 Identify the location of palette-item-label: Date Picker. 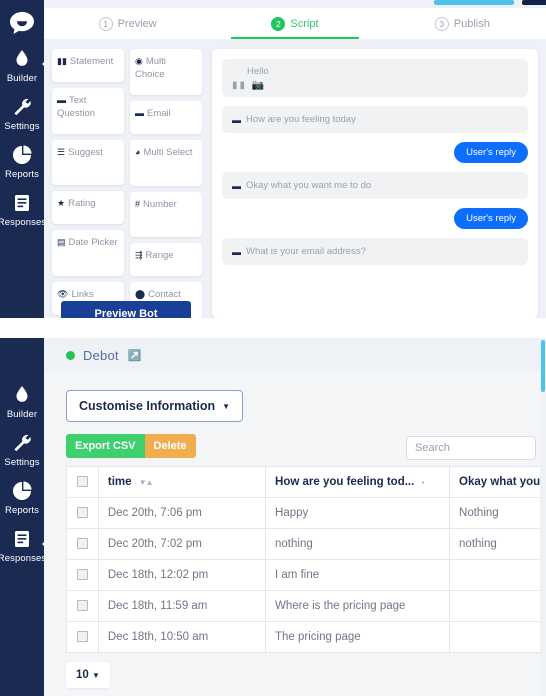
(93, 242).